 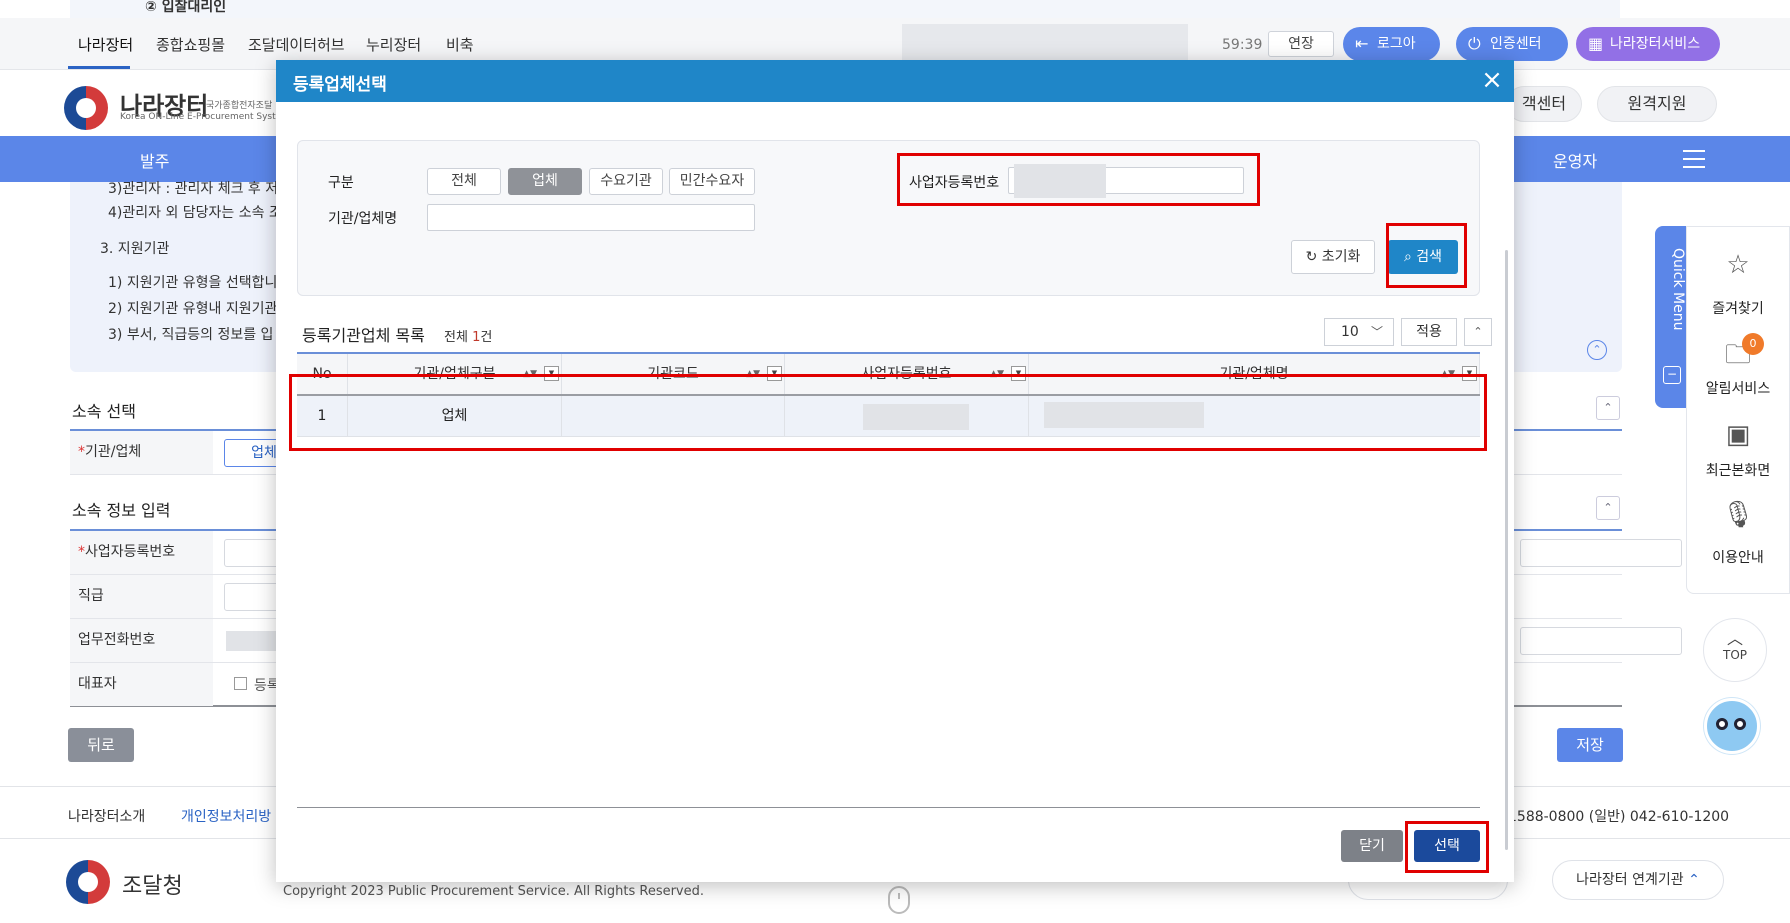 I want to click on narajangter-logo-icon, so click(x=86, y=108).